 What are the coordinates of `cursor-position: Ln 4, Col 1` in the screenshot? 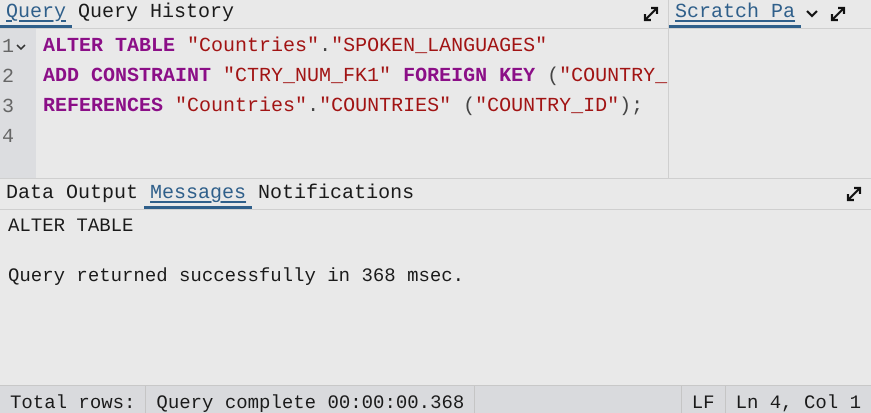 It's located at (798, 401).